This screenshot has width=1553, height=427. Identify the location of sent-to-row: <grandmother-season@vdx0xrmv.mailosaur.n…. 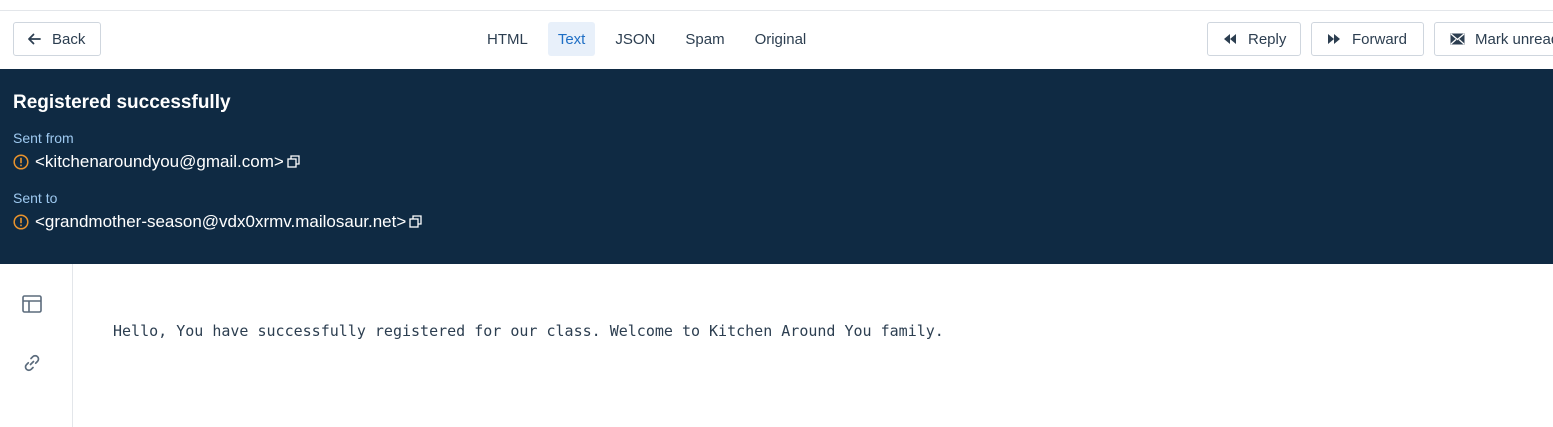
(218, 222).